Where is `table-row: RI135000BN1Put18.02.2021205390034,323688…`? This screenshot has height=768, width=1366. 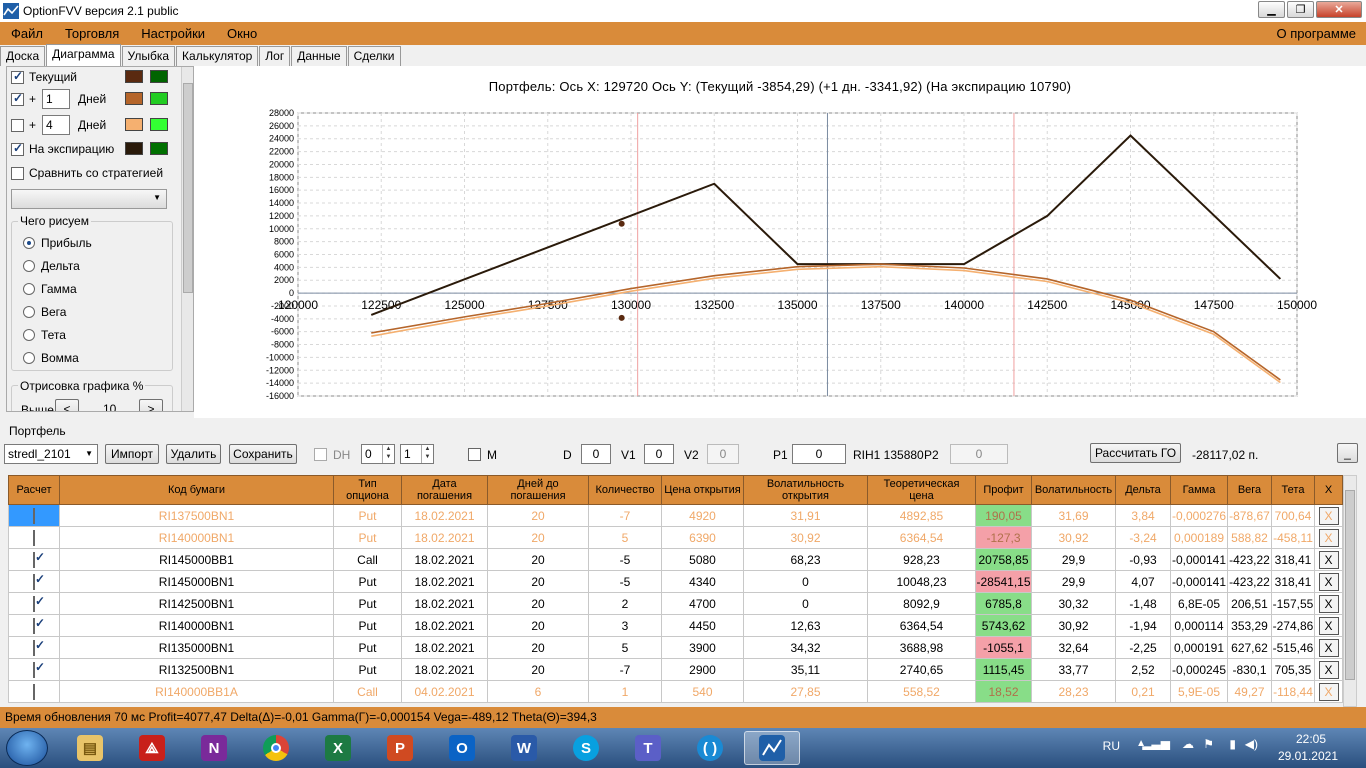 table-row: RI135000BN1Put18.02.2021205390034,323688… is located at coordinates (675, 647).